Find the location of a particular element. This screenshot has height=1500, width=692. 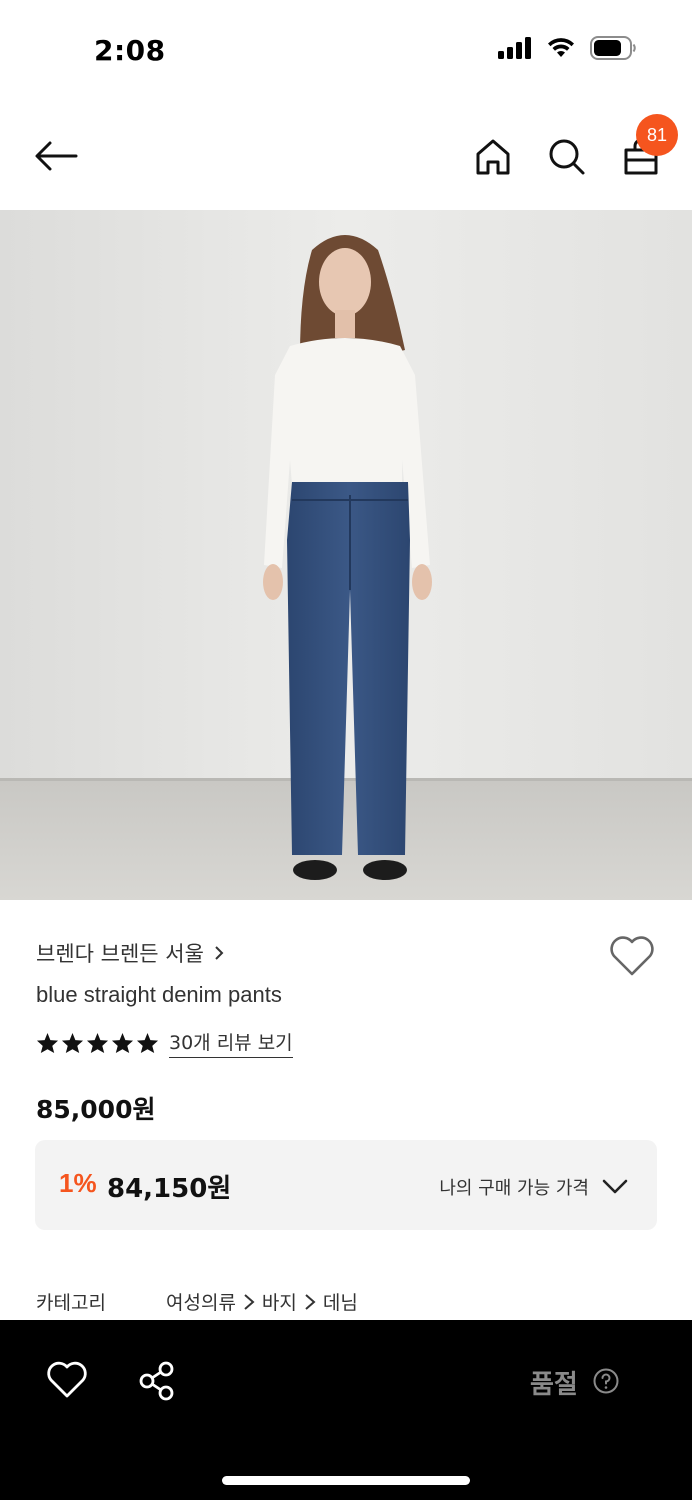

back-button is located at coordinates (56, 156).